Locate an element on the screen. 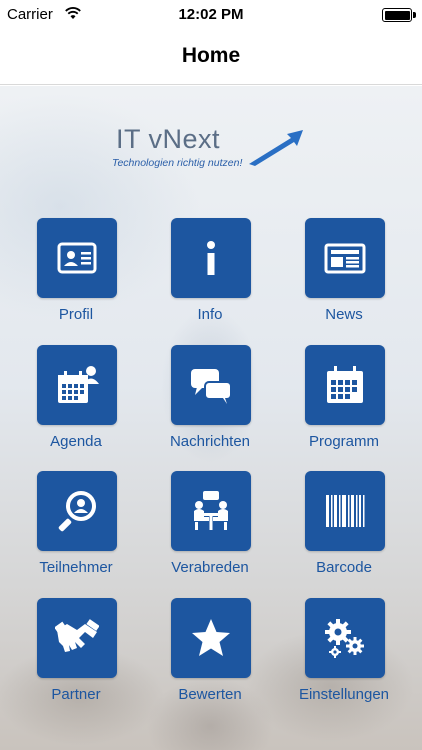 This screenshot has width=422, height=750. navigation-bar: Home is located at coordinates (211, 57).